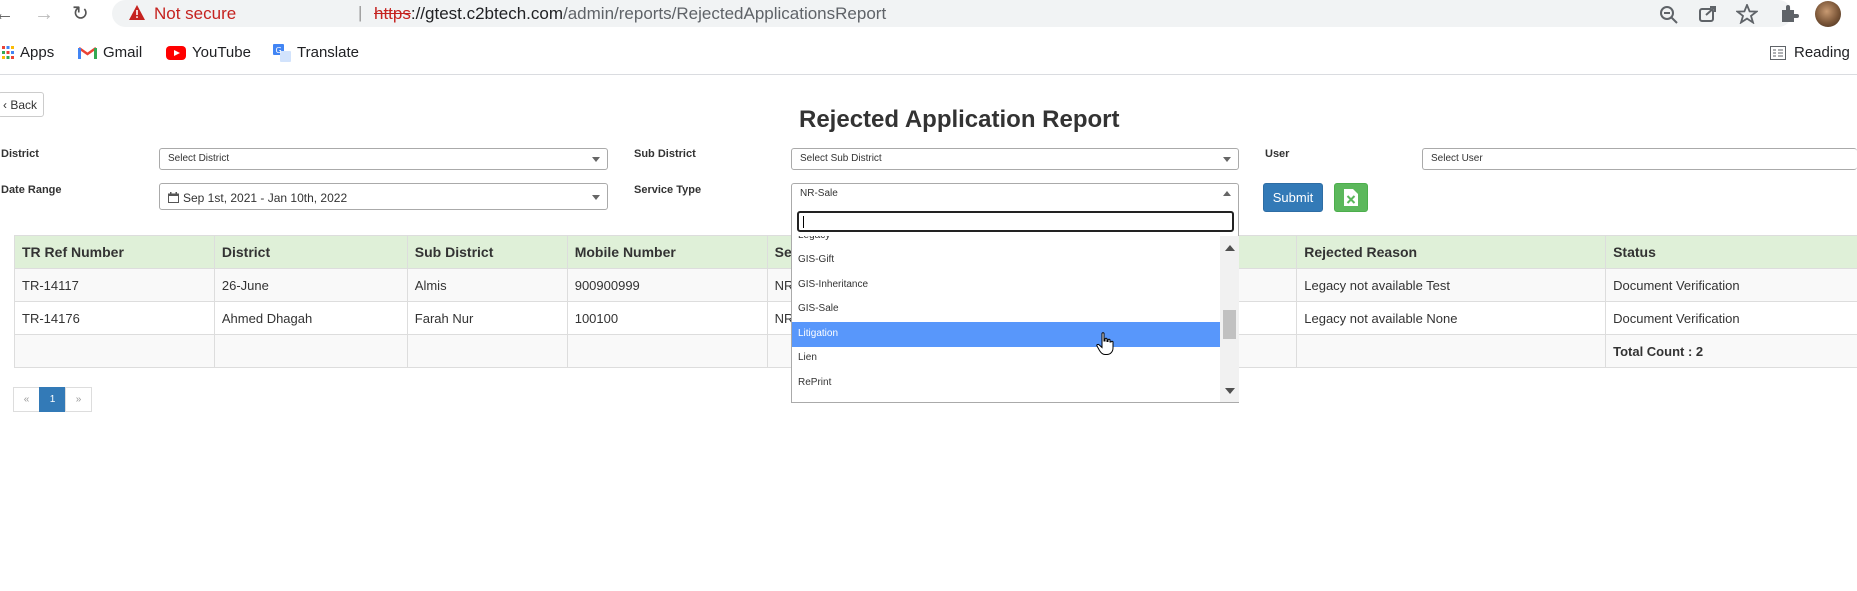 The width and height of the screenshot is (1857, 591). What do you see at coordinates (1006, 334) in the screenshot?
I see `dropdown-option-highlighted: Litigation` at bounding box center [1006, 334].